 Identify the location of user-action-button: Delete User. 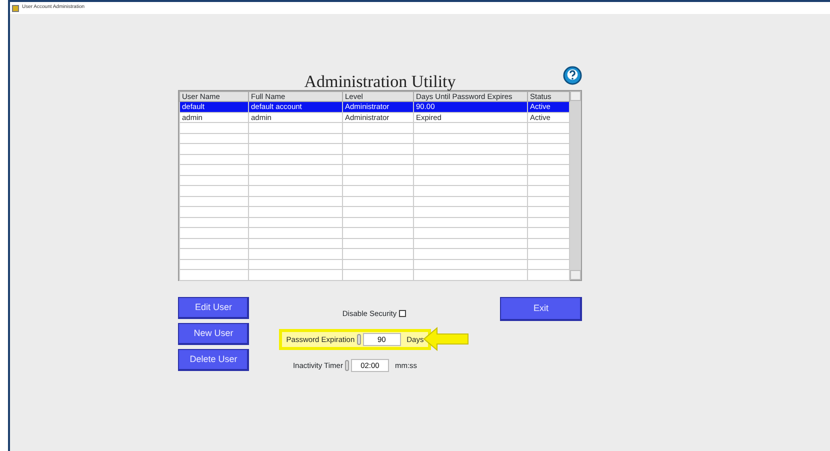
(213, 360).